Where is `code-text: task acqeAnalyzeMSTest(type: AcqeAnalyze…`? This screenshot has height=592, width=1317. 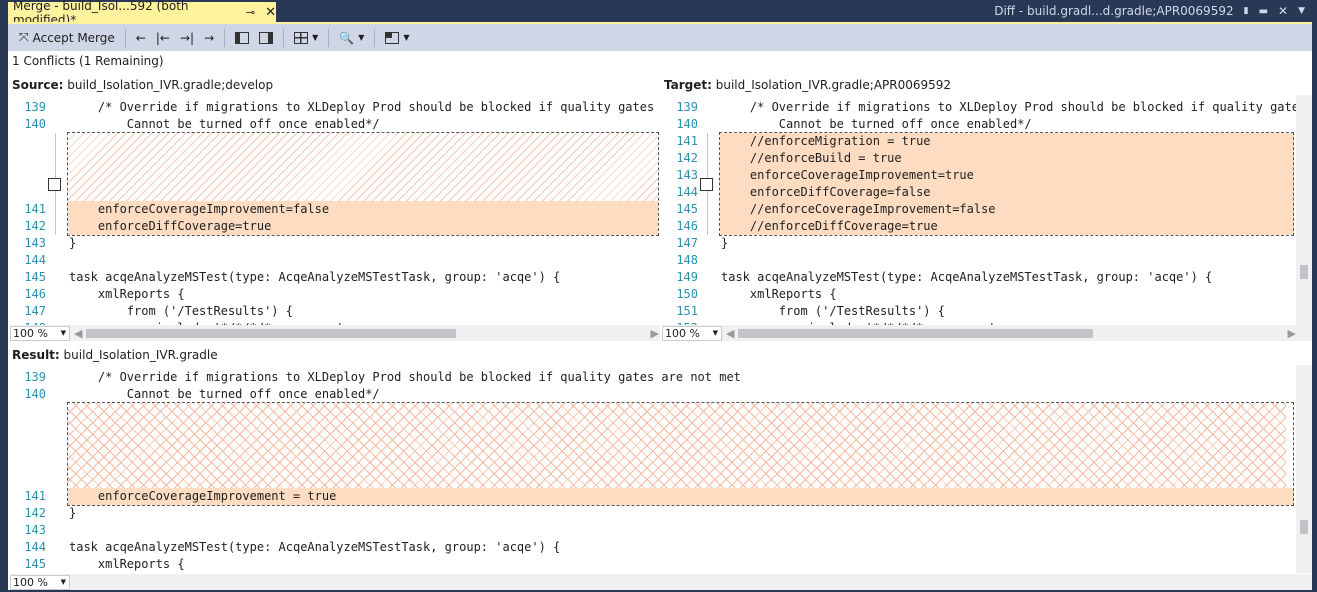
code-text: task acqeAnalyzeMSTest(type: AcqeAnalyze… is located at coordinates (315, 277).